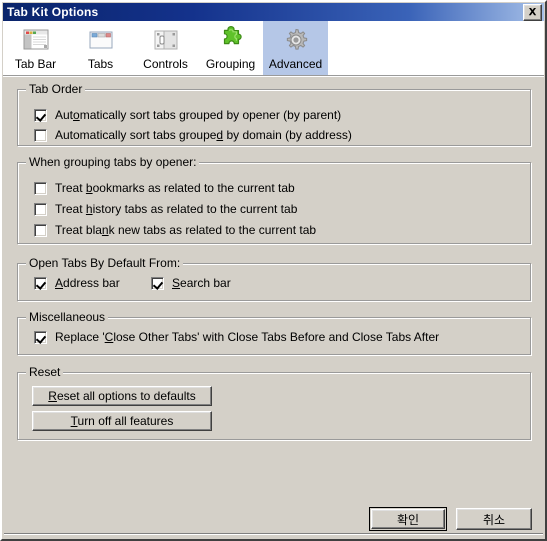 This screenshot has height=541, width=547. I want to click on tab-advanced: Advanced, so click(295, 48).